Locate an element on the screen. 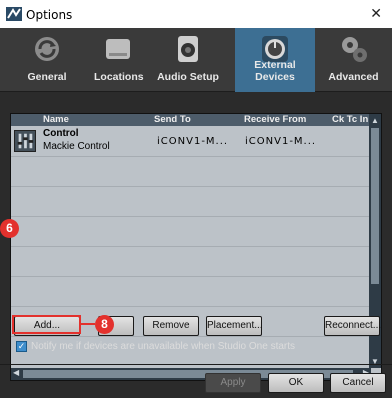  tab-external-devices: External Devices is located at coordinates (275, 60).